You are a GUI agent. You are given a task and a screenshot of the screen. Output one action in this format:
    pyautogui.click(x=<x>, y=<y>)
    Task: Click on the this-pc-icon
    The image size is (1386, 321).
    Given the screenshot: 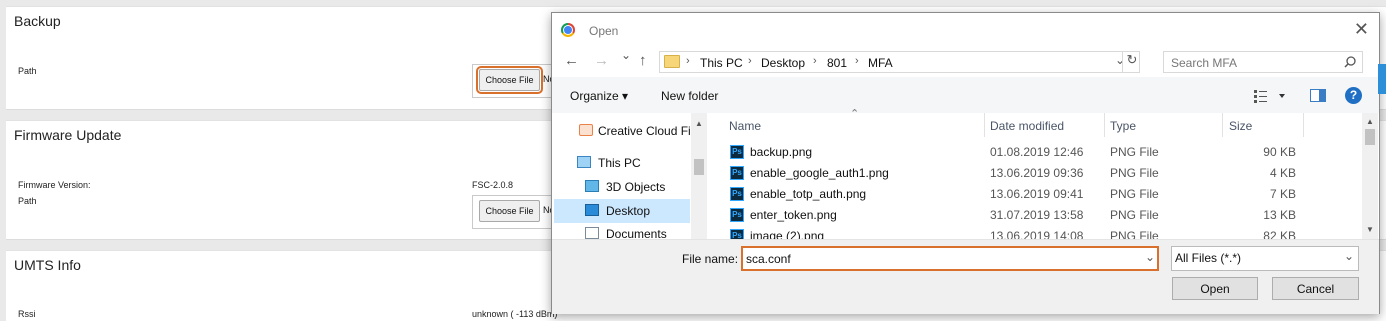 What is the action you would take?
    pyautogui.click(x=584, y=162)
    